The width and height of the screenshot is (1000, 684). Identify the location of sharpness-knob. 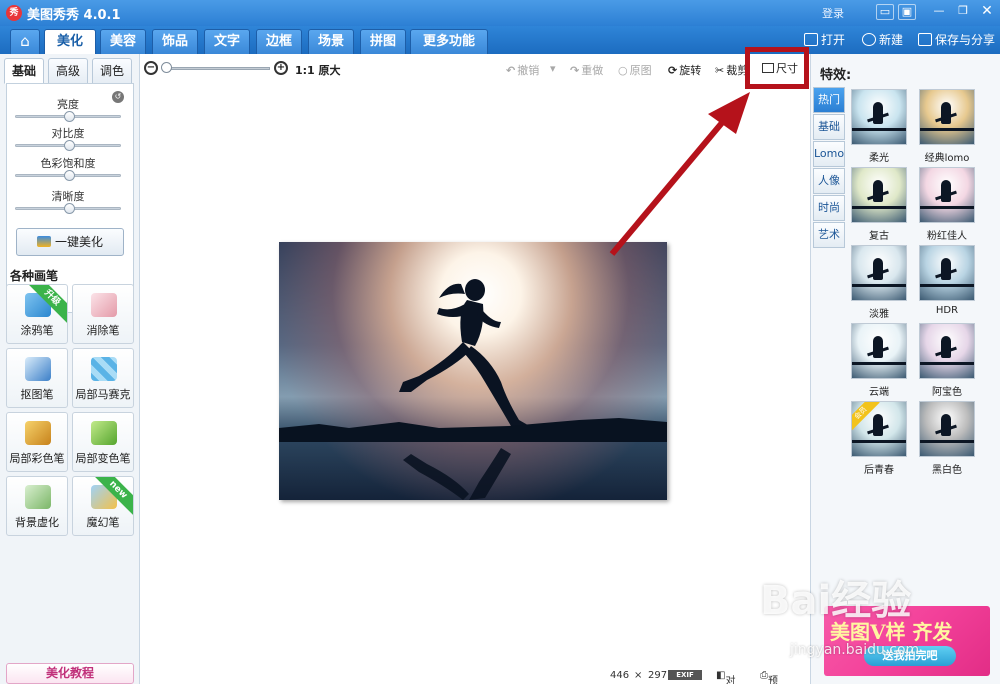
(69, 208).